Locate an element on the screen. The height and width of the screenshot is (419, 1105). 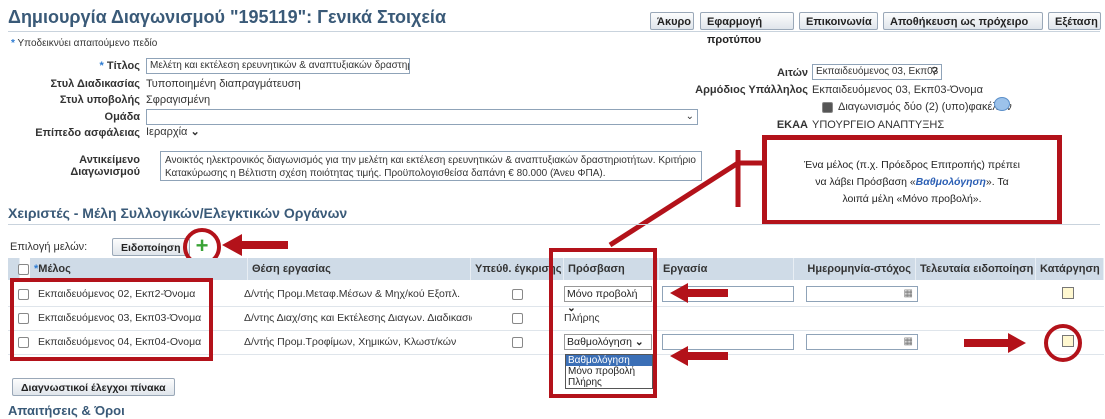
col-task: Εργασία is located at coordinates (726, 269).